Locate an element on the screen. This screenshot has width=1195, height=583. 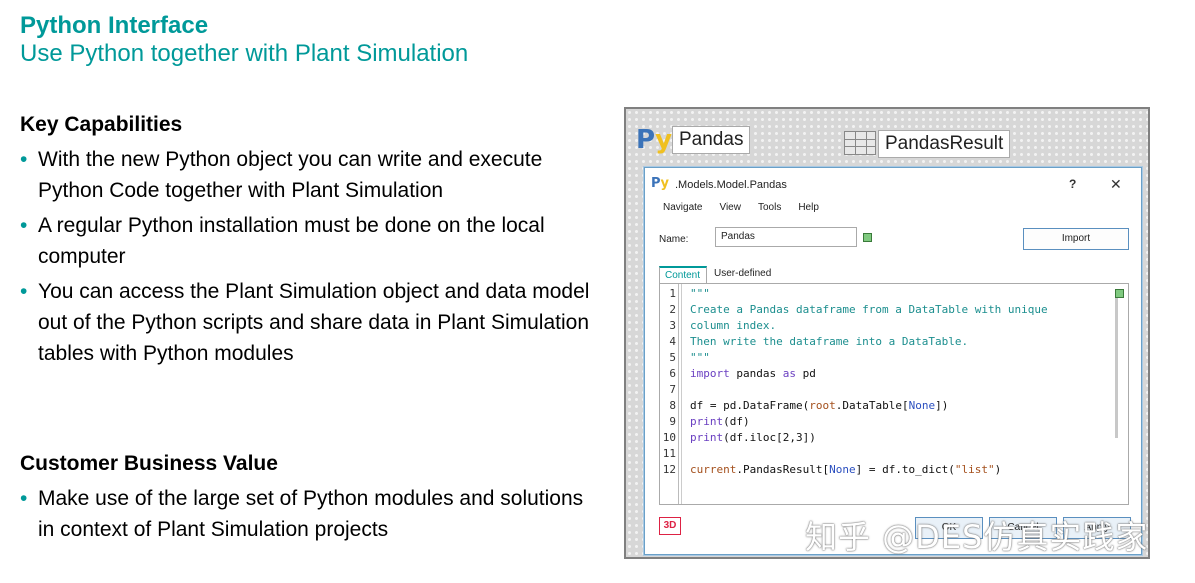
menu-item-view: View is located at coordinates (730, 207).